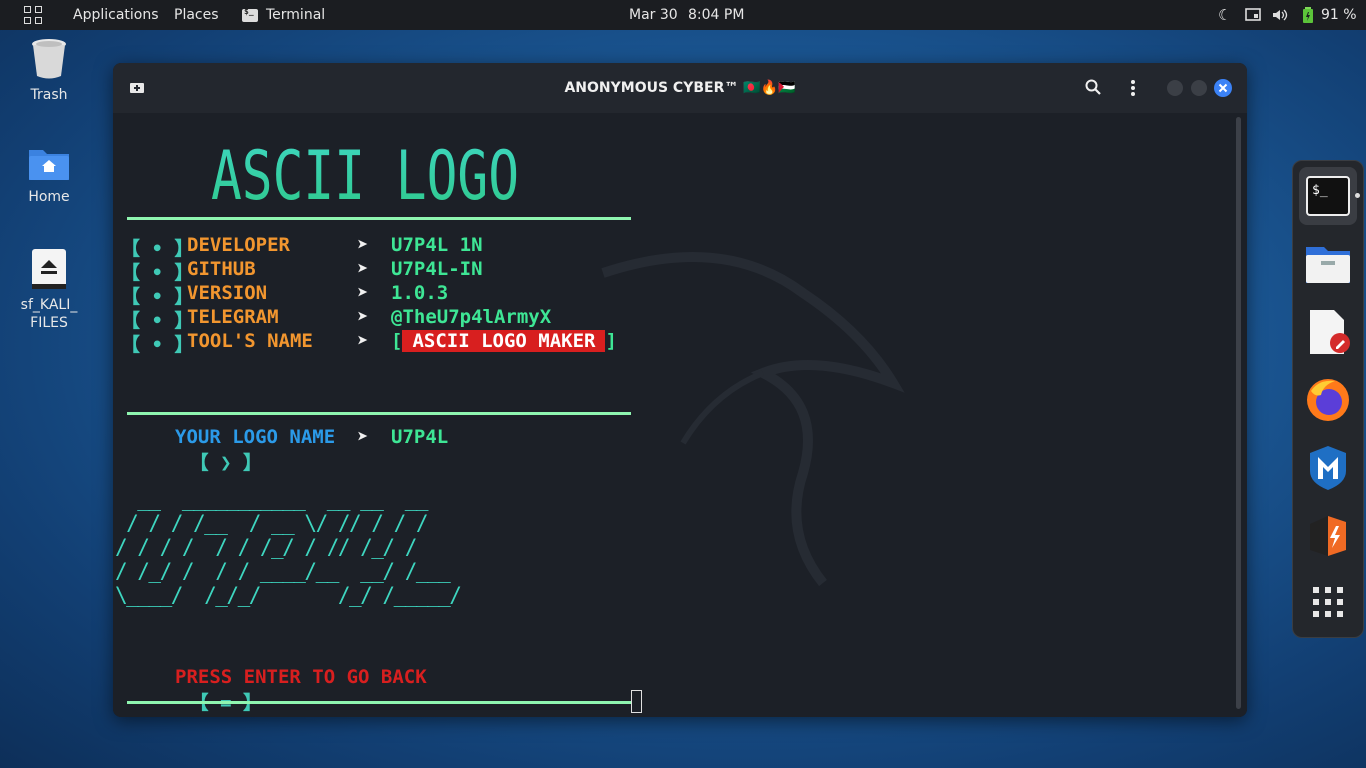  What do you see at coordinates (271, 499) in the screenshot?
I see `ascii-art-line: __ ___________ __ __ __` at bounding box center [271, 499].